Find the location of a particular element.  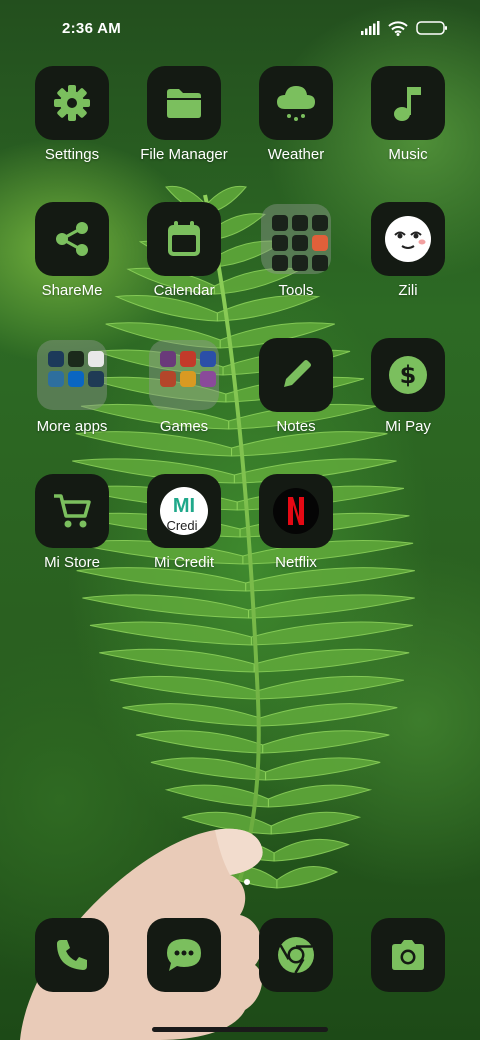

smiley-face-icon is located at coordinates (408, 239).